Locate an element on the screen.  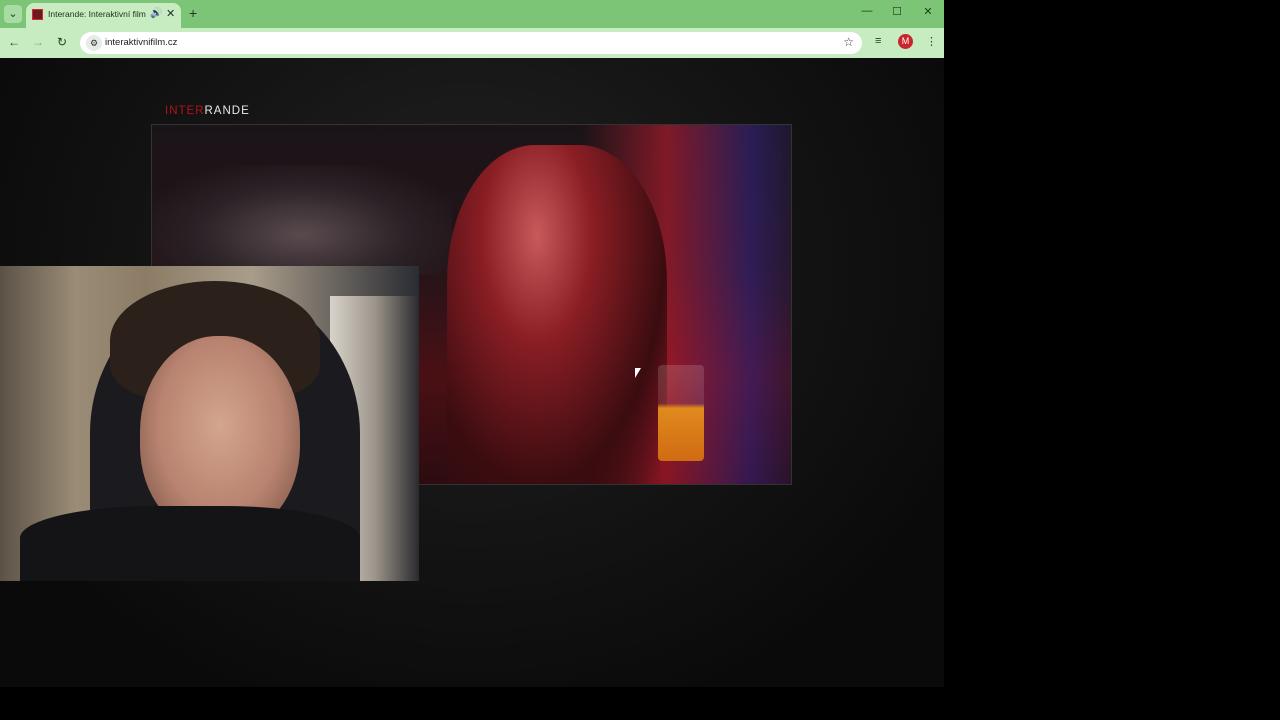
plus-icon: + is located at coordinates (193, 13).